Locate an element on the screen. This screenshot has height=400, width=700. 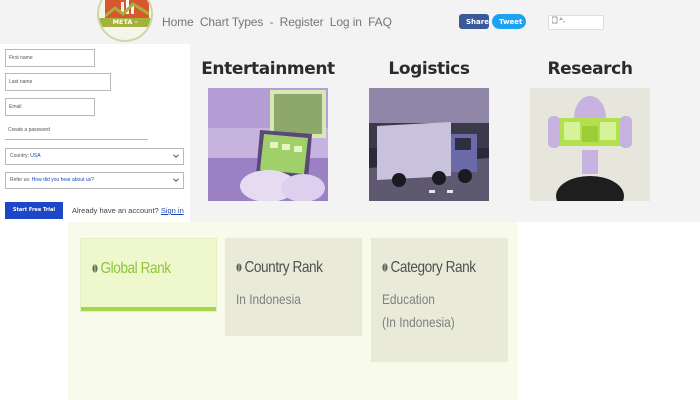
start-free-trial-button: Start Free Trial is located at coordinates (34, 210).